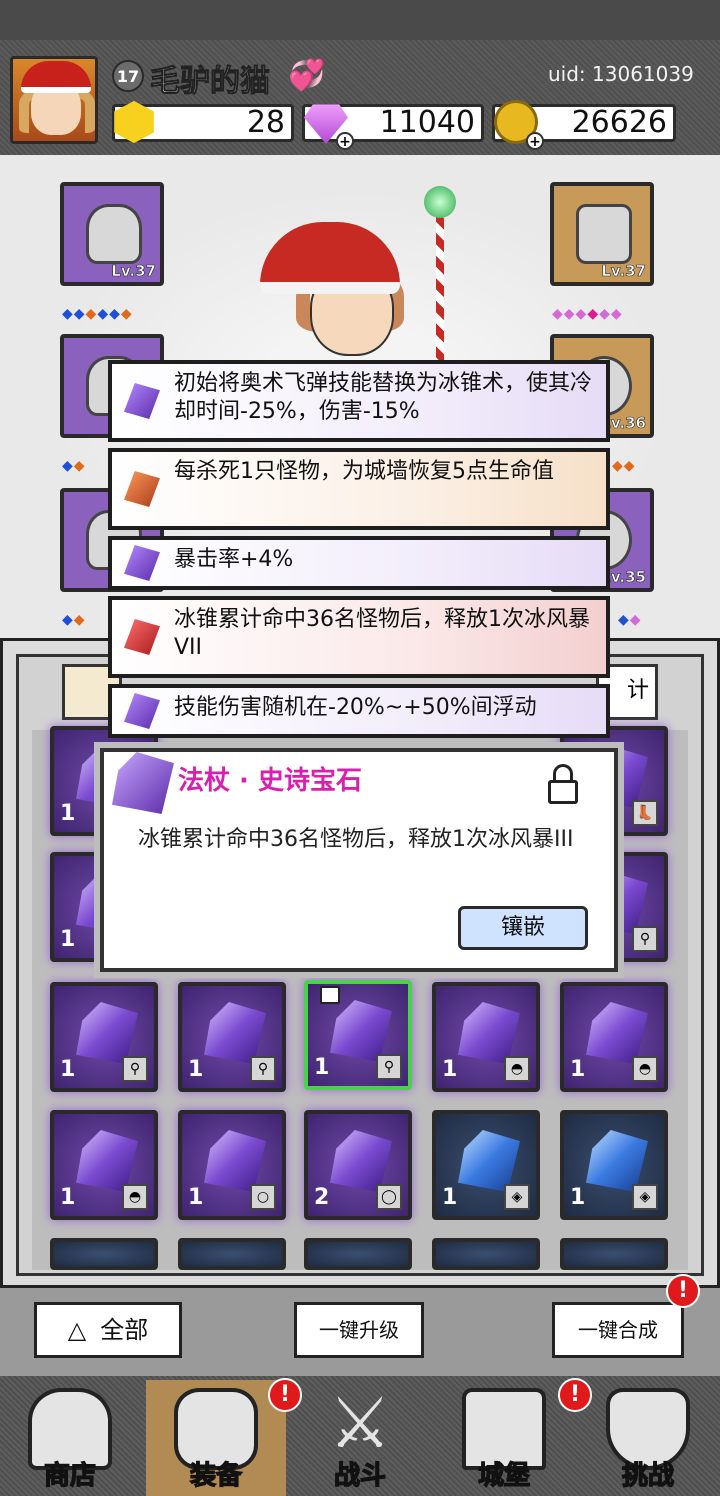 Image resolution: width=720 pixels, height=1496 pixels. I want to click on helmet-icon, so click(114, 234).